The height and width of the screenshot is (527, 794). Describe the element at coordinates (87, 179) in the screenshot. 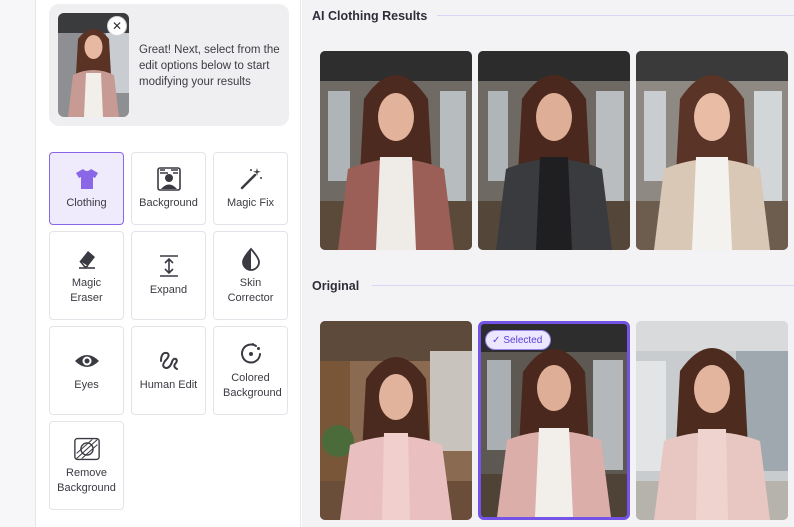

I see `shirt-icon` at that location.